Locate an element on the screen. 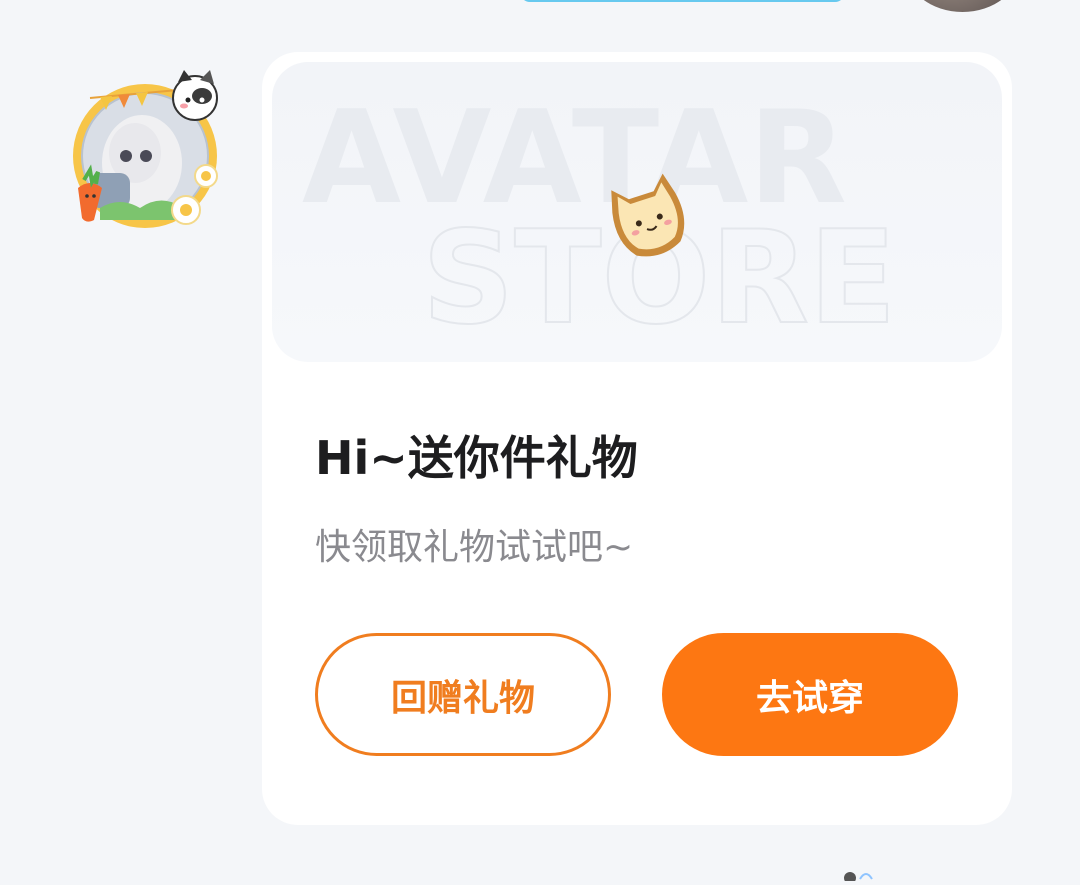 The width and height of the screenshot is (1080, 885). top-status-pill is located at coordinates (682, 1).